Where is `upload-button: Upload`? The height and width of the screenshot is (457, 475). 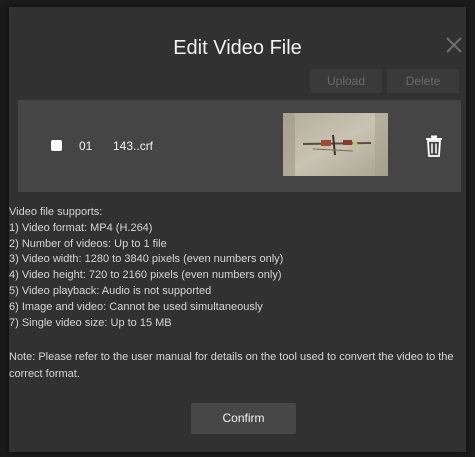
upload-button: Upload is located at coordinates (346, 81).